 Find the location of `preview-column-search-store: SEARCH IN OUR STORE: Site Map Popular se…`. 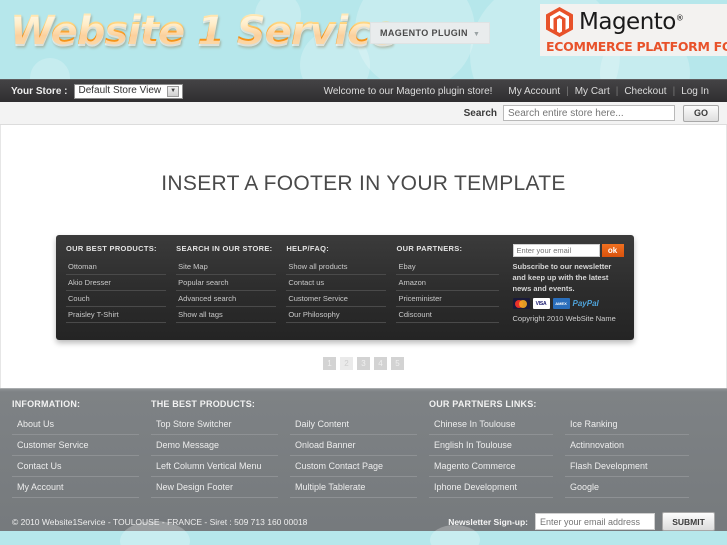

preview-column-search-store: SEARCH IN OUR STORE: Site Map Popular se… is located at coordinates (231, 292).